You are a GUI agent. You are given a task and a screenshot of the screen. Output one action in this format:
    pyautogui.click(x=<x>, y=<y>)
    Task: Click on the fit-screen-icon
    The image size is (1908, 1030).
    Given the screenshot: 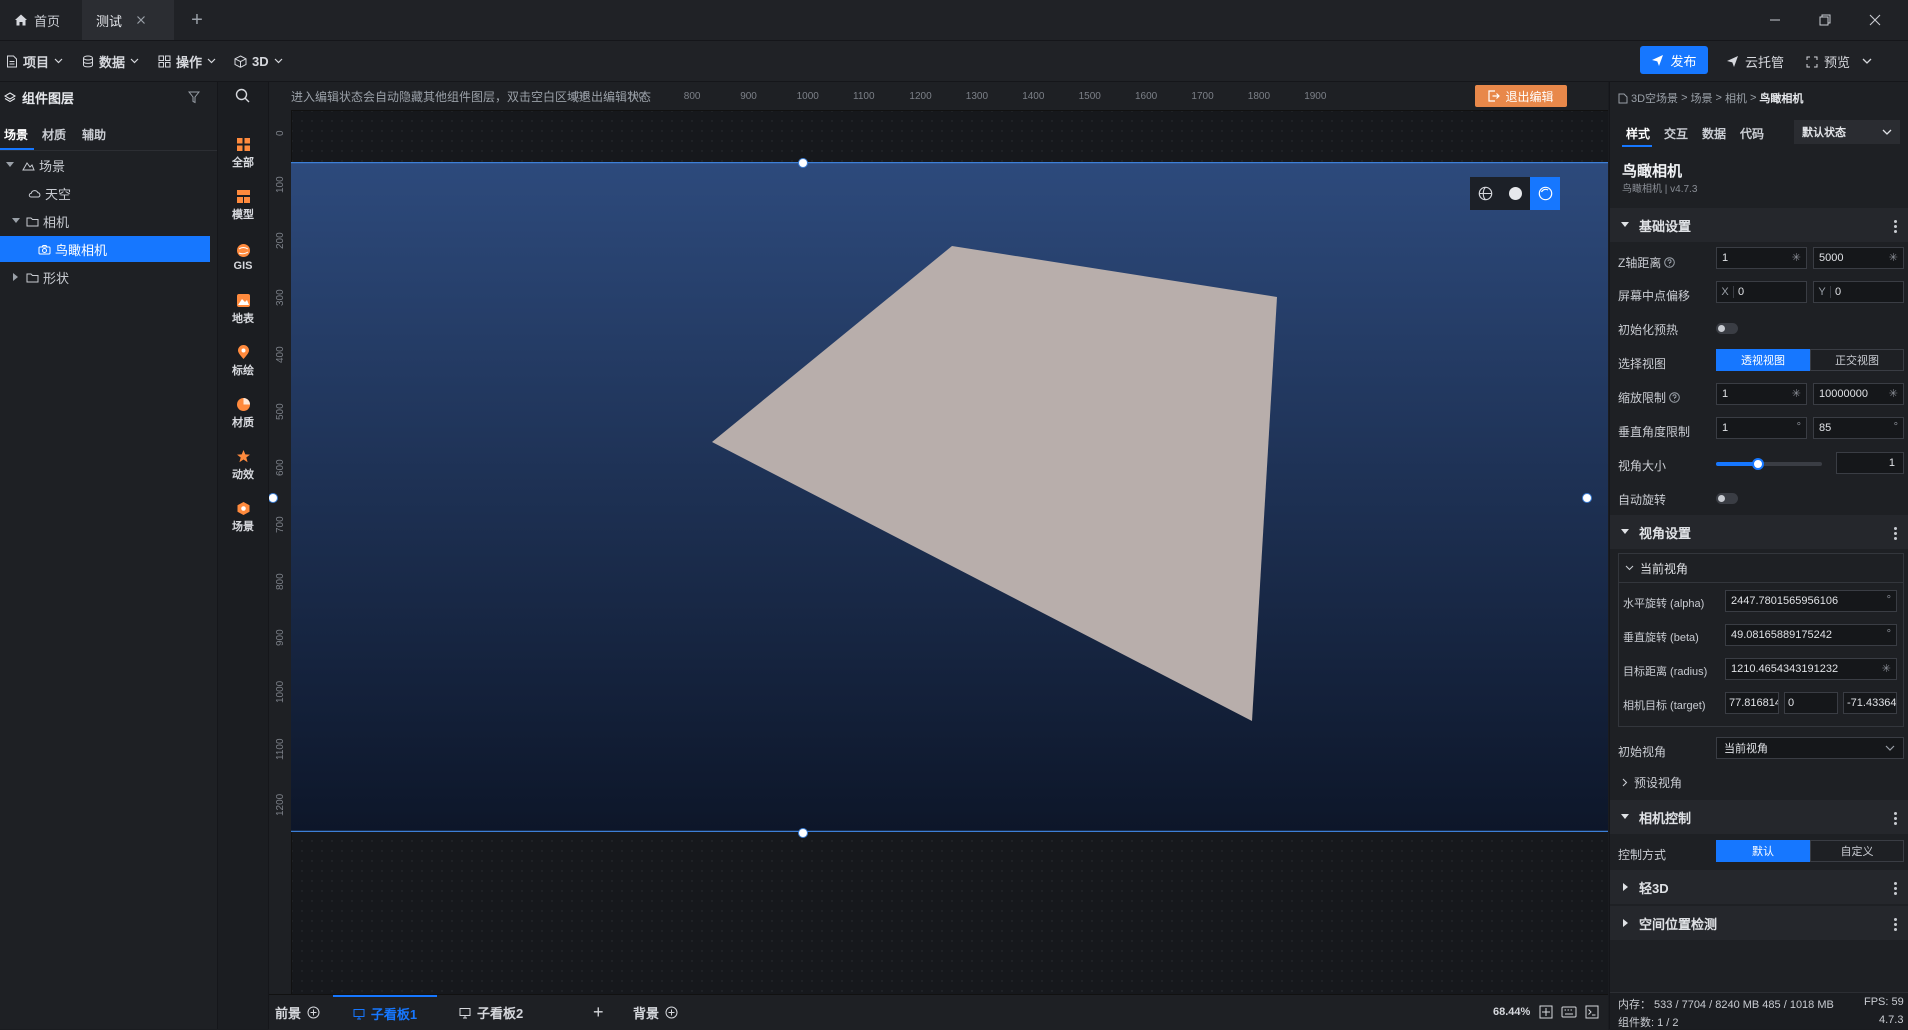 What is the action you would take?
    pyautogui.click(x=1546, y=1012)
    